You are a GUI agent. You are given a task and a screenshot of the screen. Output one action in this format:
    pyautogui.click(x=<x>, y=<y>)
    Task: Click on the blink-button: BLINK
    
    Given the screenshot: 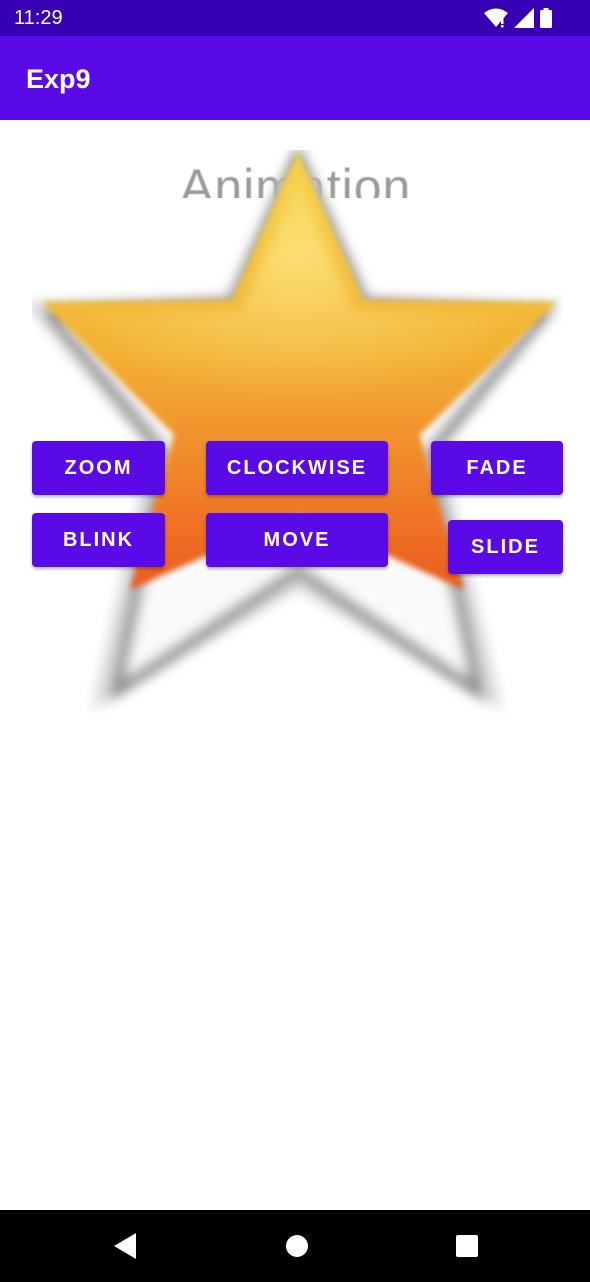 What is the action you would take?
    pyautogui.click(x=98, y=540)
    